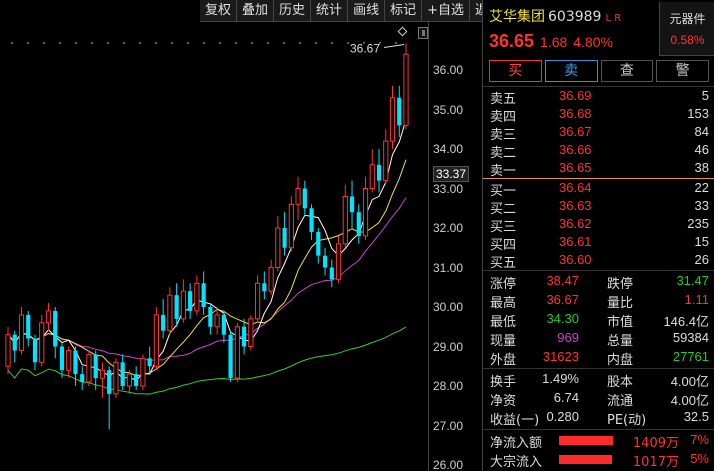 The image size is (714, 471). Describe the element at coordinates (598, 207) in the screenshot. I see `bid-row: 买二 36.63 33` at that location.